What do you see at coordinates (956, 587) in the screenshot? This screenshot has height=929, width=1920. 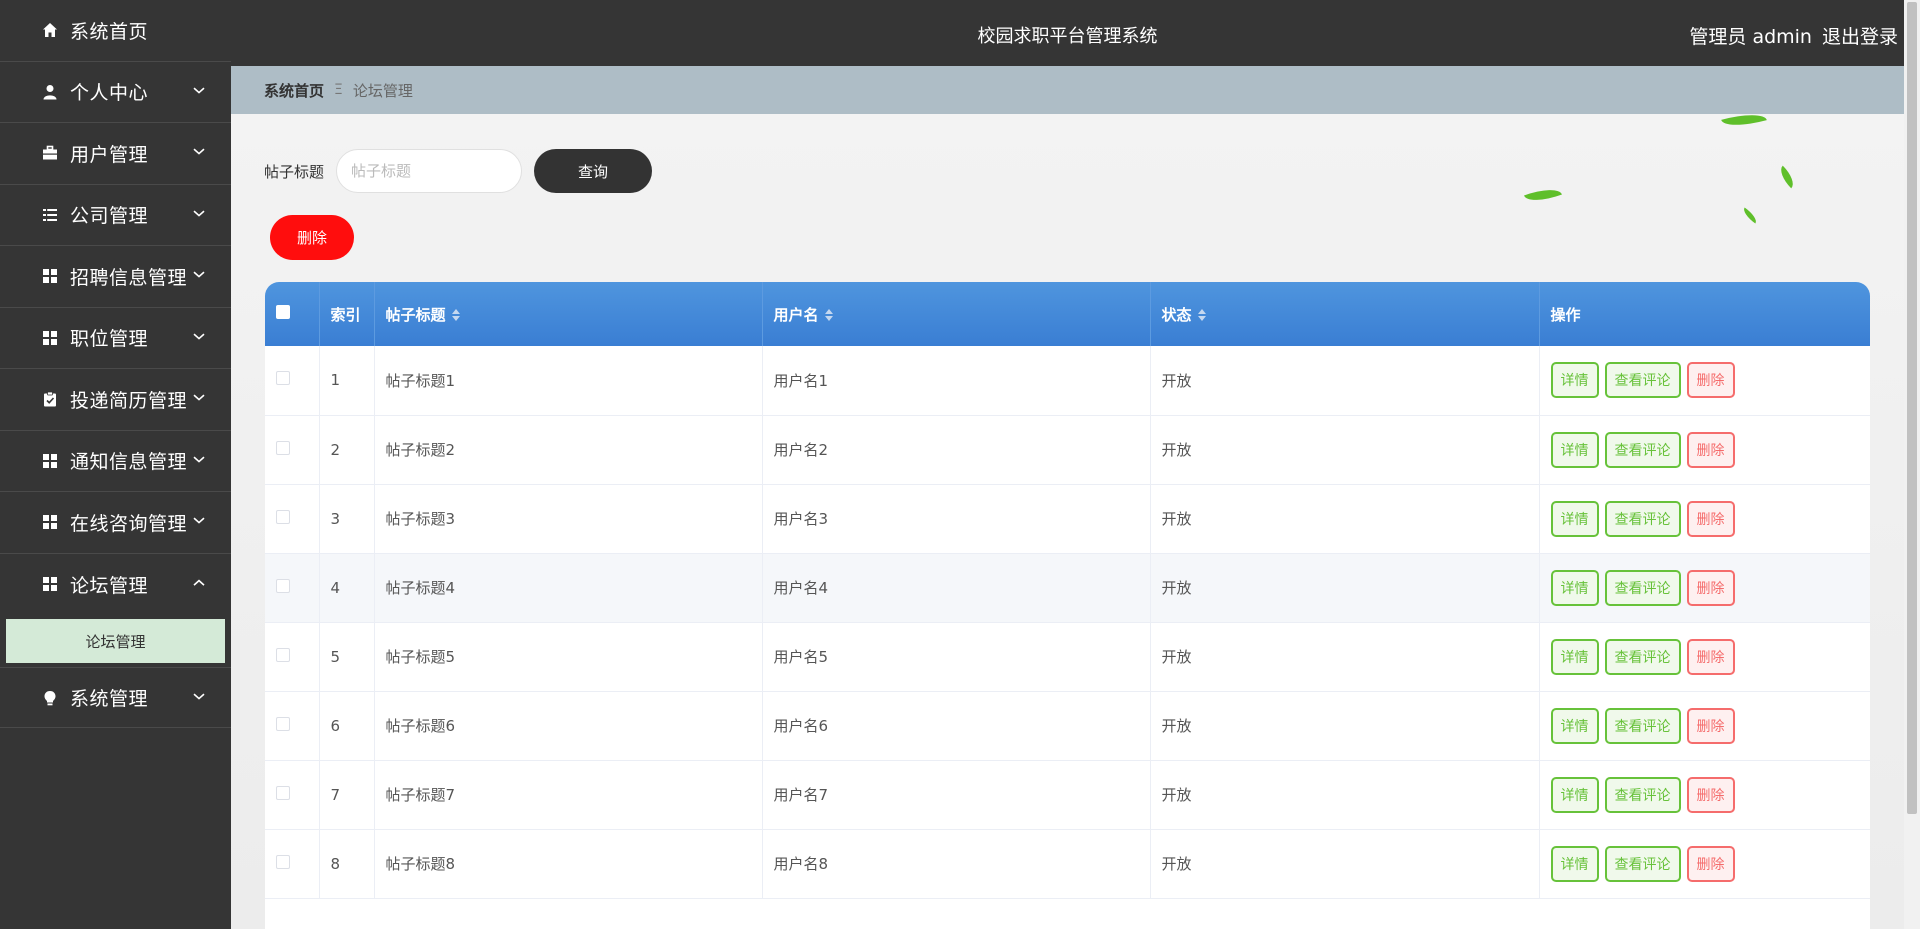 I see `cell-username: 用户名4` at bounding box center [956, 587].